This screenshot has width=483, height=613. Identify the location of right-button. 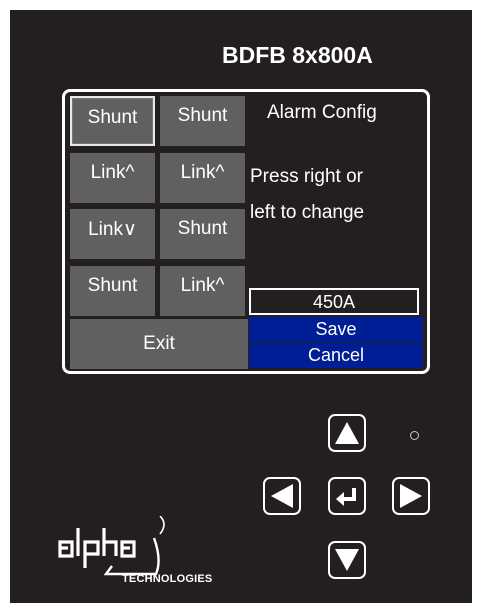
(411, 496).